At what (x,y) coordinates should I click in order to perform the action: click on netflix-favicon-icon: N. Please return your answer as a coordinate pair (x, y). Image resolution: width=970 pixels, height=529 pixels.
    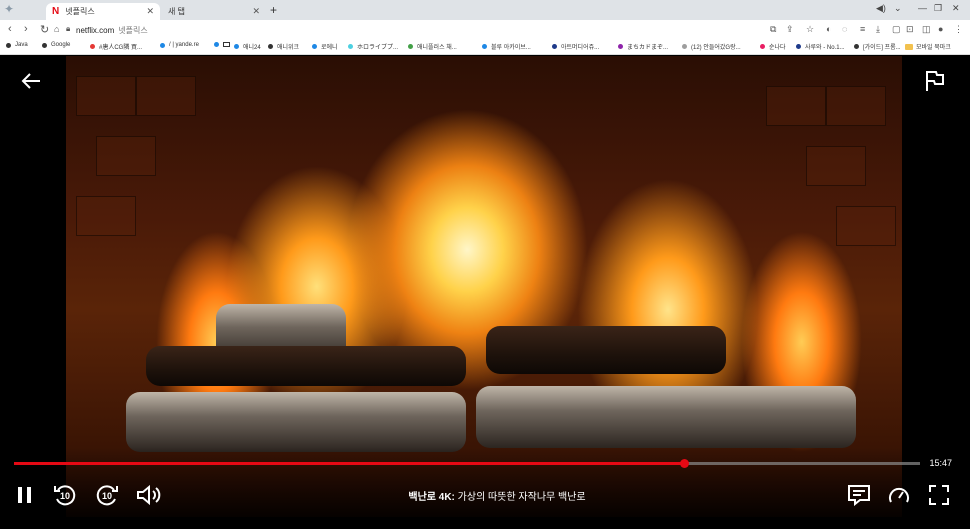
    Looking at the image, I should click on (56, 11).